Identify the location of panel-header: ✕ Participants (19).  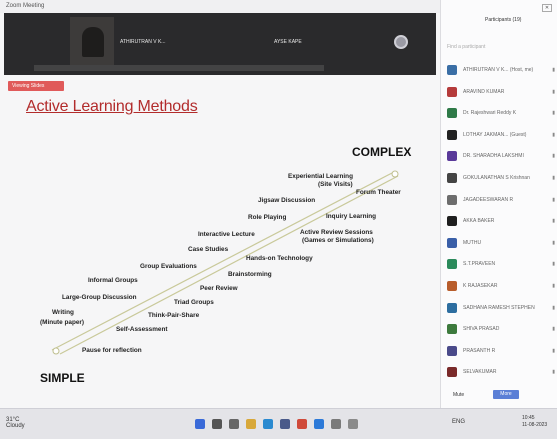
(499, 12).